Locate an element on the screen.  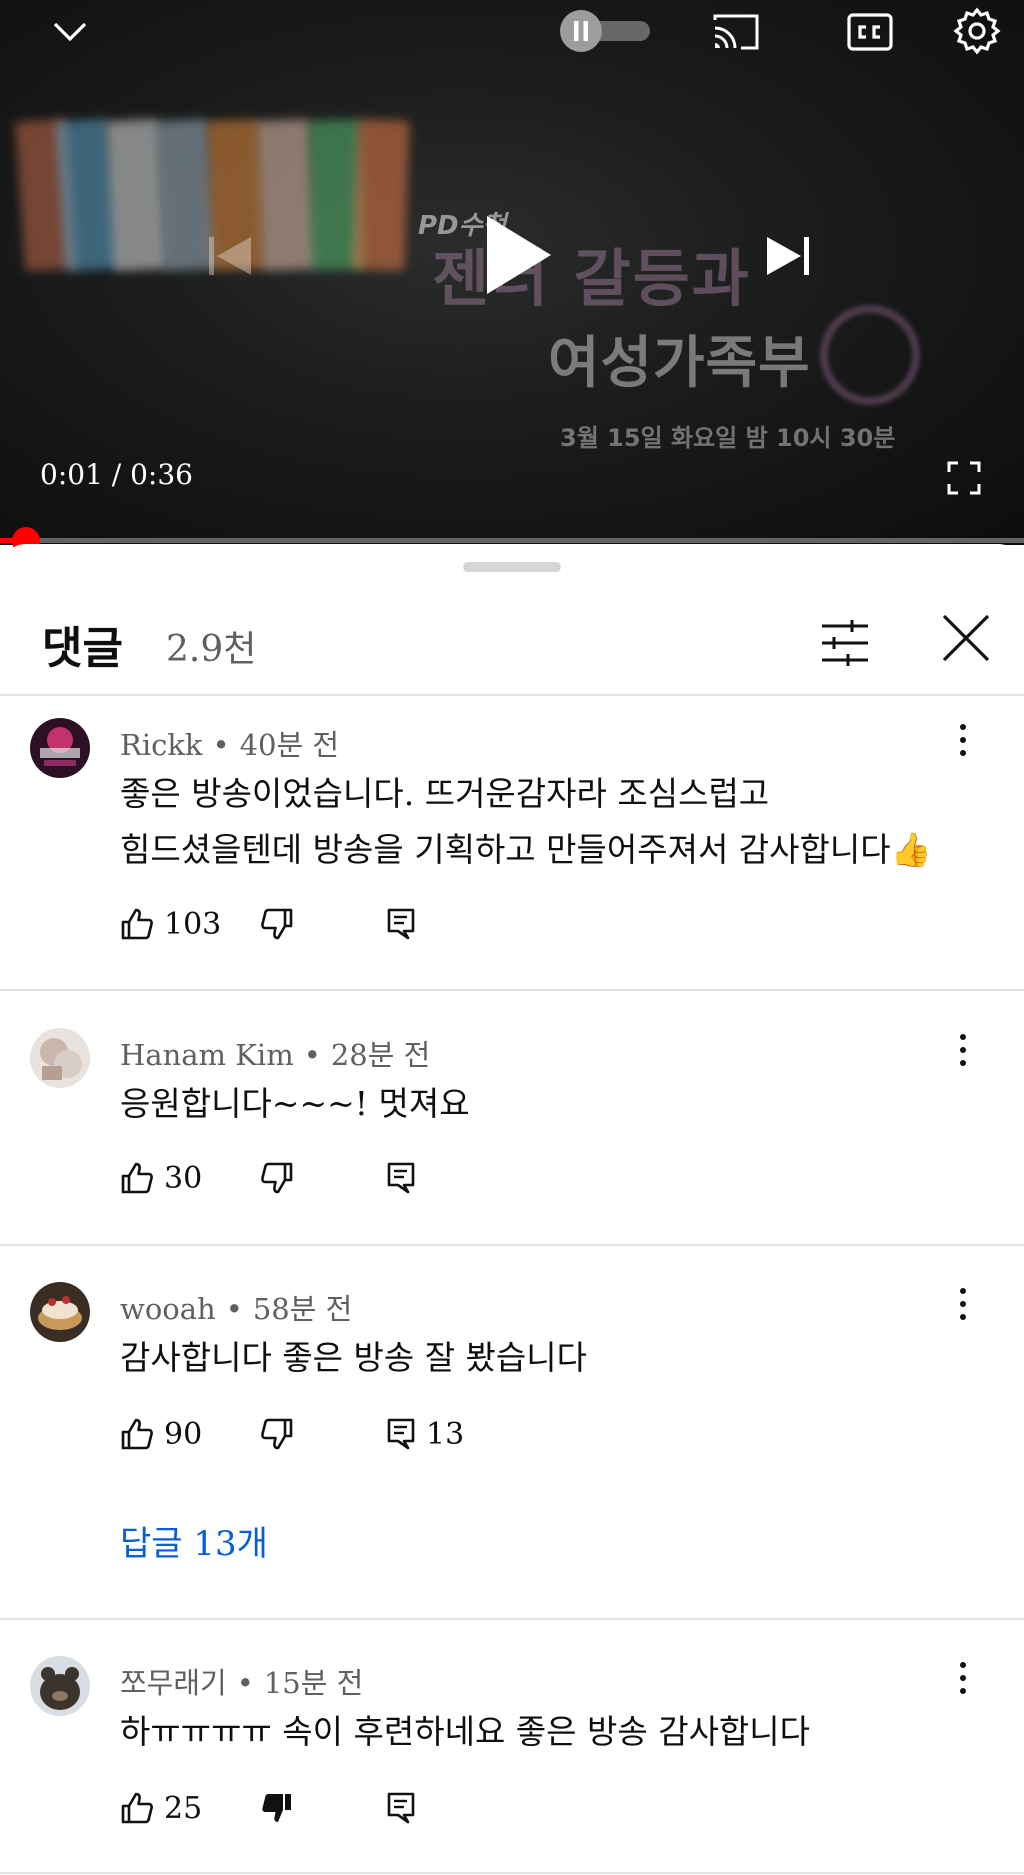
minimize-button is located at coordinates (70, 32).